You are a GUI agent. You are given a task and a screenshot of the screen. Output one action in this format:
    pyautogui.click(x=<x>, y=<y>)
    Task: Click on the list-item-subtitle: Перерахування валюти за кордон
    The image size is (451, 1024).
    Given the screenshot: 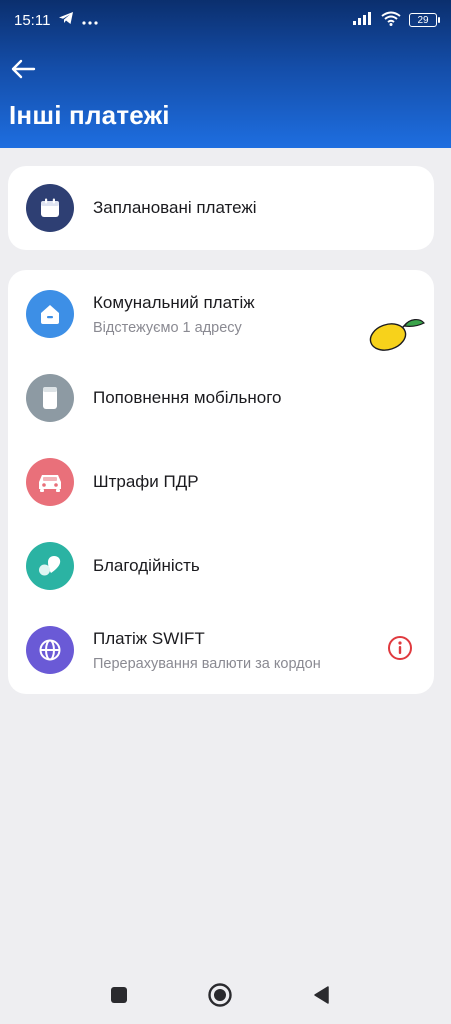 What is the action you would take?
    pyautogui.click(x=207, y=663)
    